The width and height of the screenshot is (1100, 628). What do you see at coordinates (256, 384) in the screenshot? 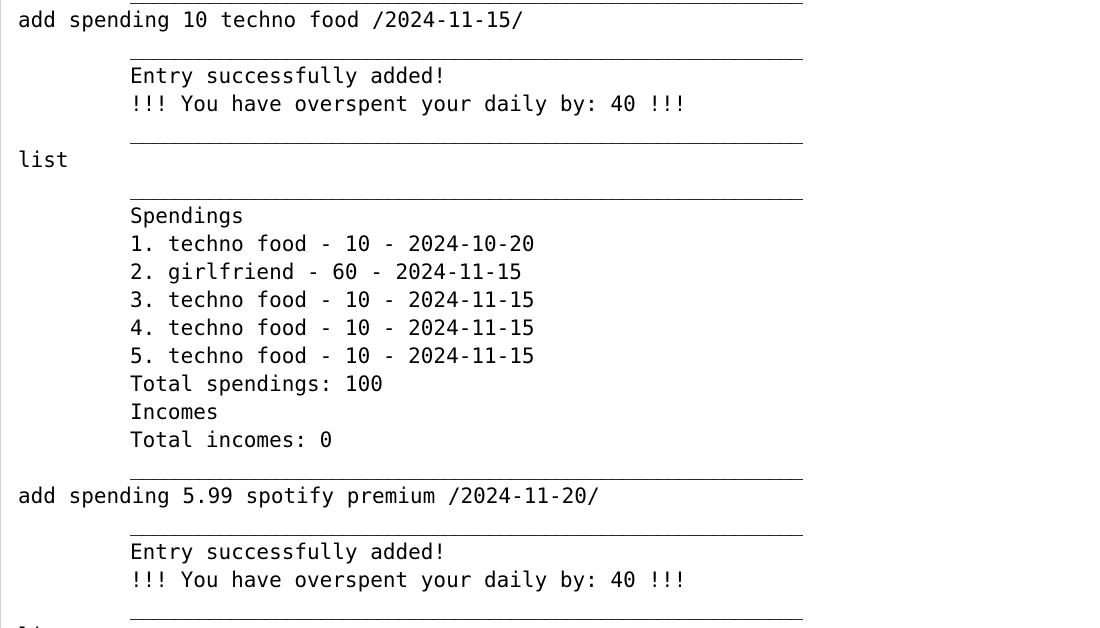
I see `total-spendings: Total spendings: 100` at bounding box center [256, 384].